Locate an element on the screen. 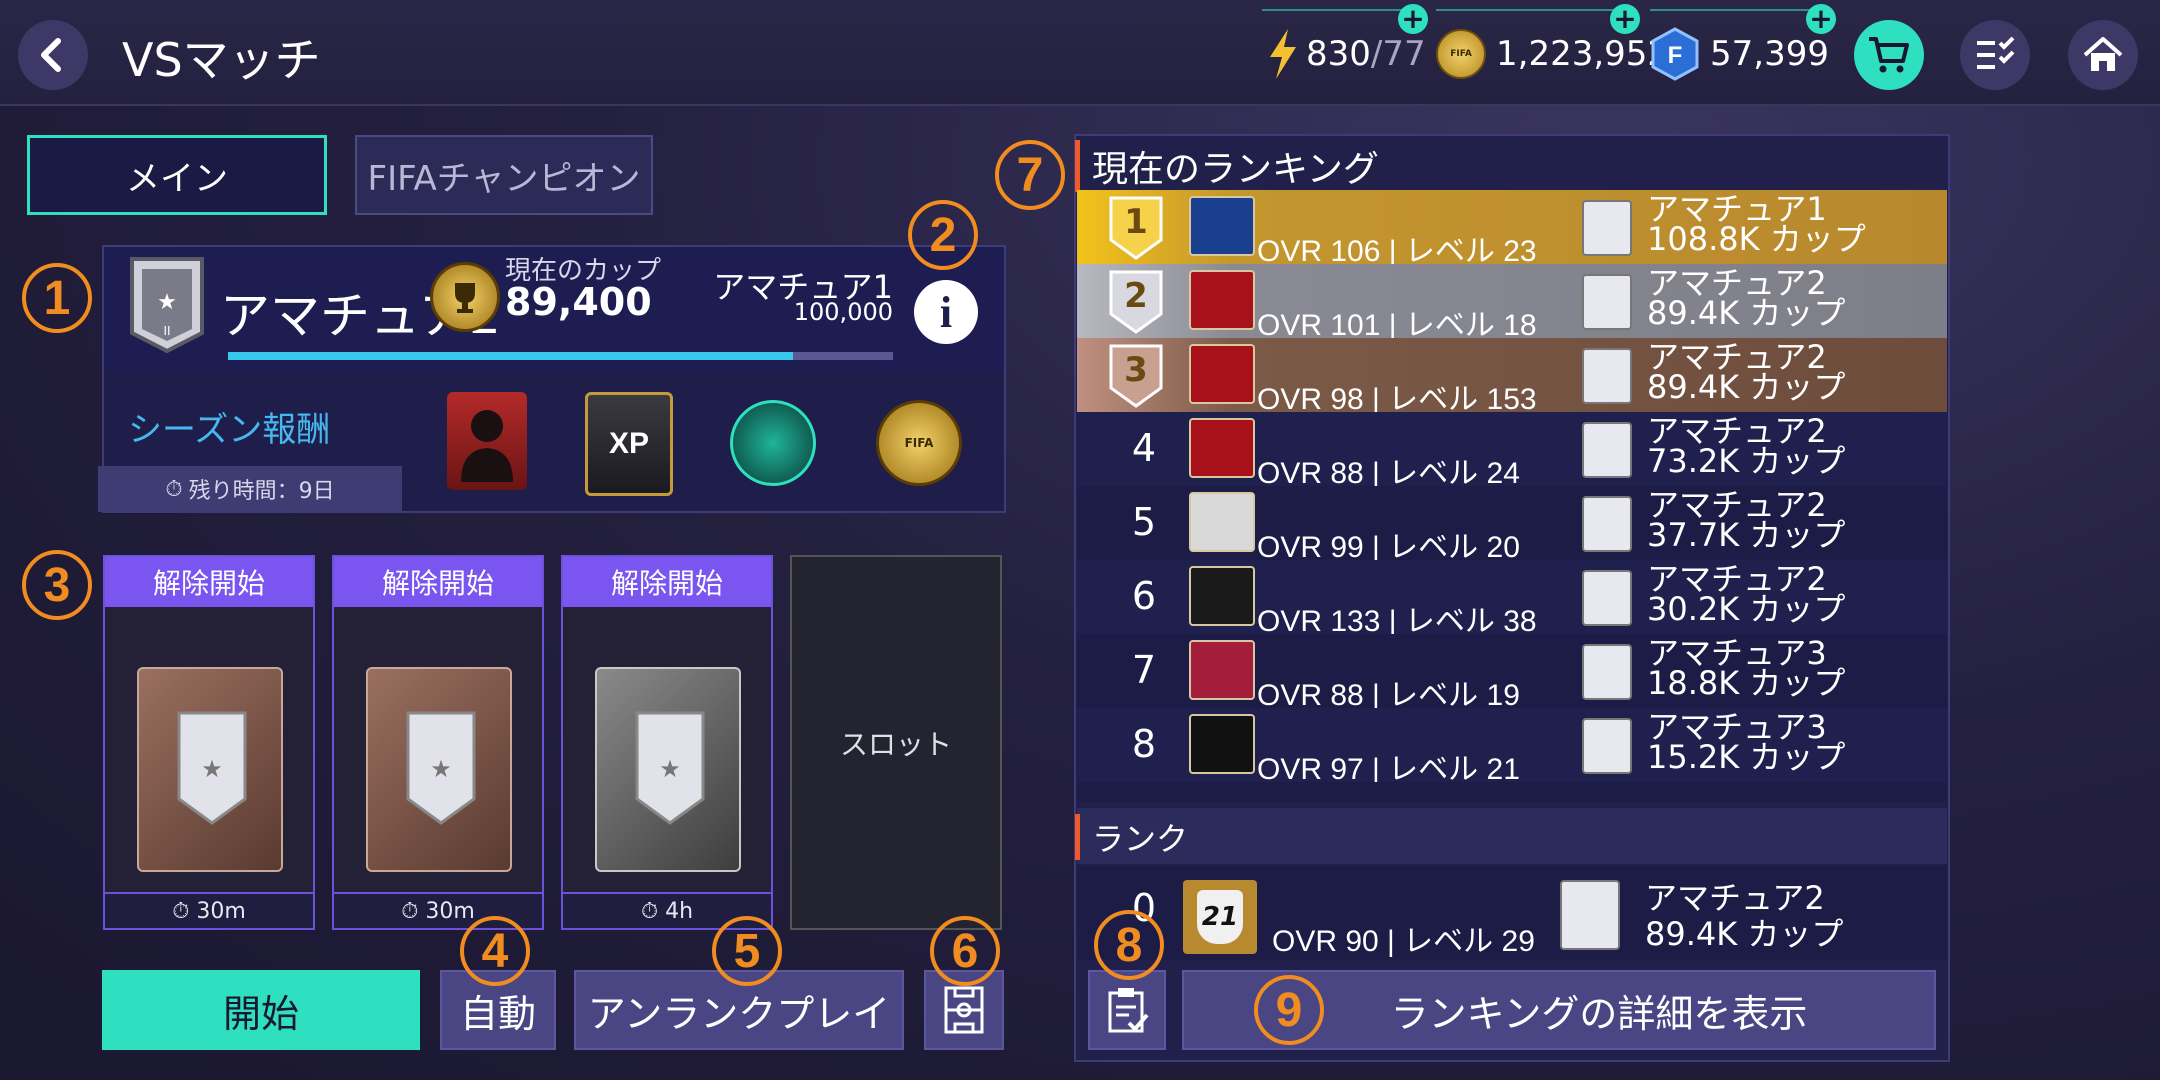 The image size is (2160, 1080). unlock-start-label: 解除開始 is located at coordinates (667, 582).